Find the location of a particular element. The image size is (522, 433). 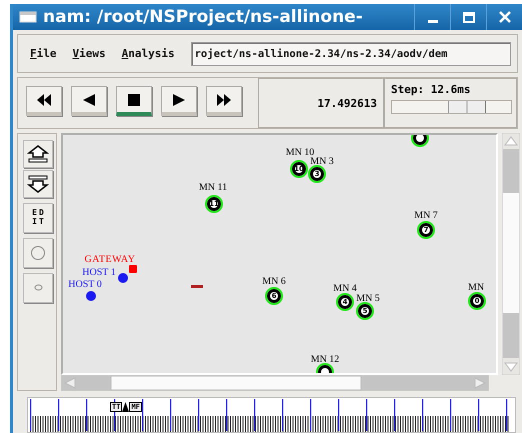

play-icon is located at coordinates (179, 99).